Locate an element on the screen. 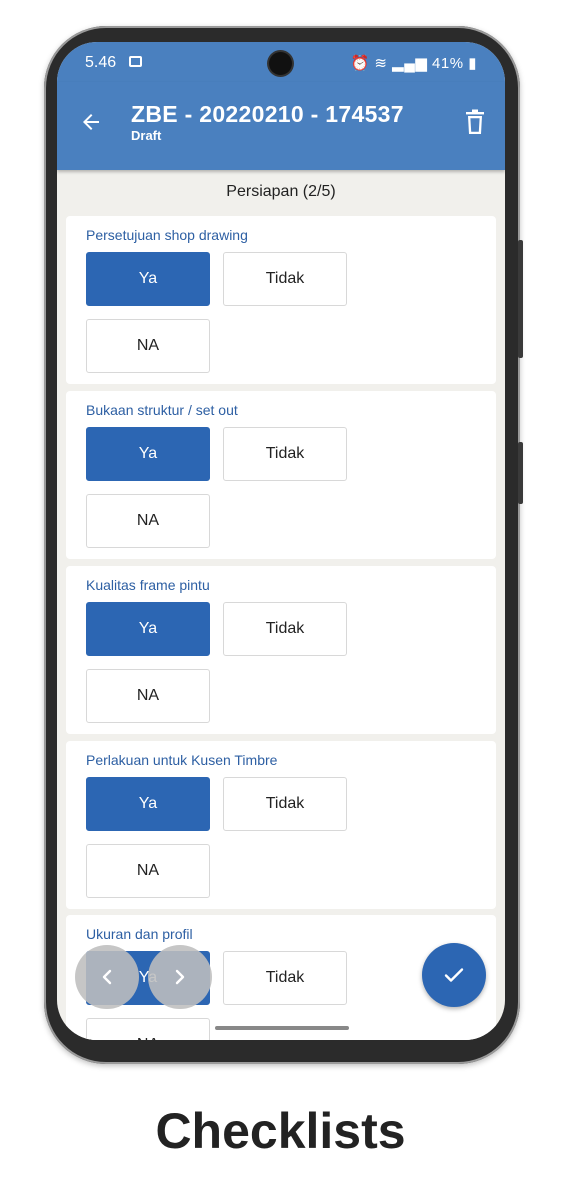 The image size is (561, 1200). checklist-question: Bukaan struktur / set out is located at coordinates (162, 410).